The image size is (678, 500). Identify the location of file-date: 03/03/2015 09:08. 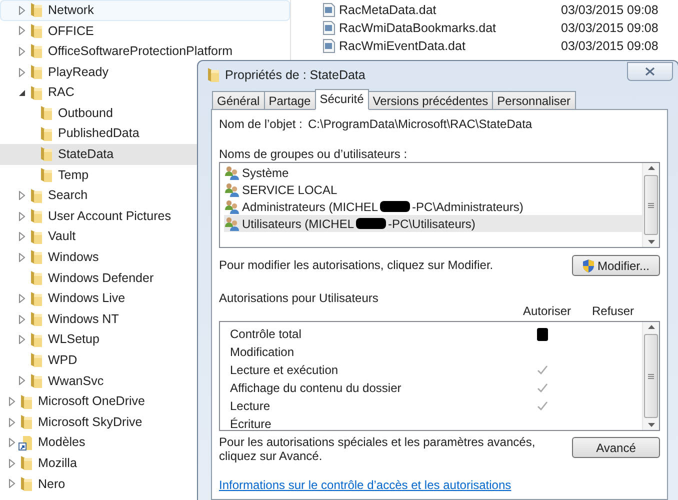
(609, 28).